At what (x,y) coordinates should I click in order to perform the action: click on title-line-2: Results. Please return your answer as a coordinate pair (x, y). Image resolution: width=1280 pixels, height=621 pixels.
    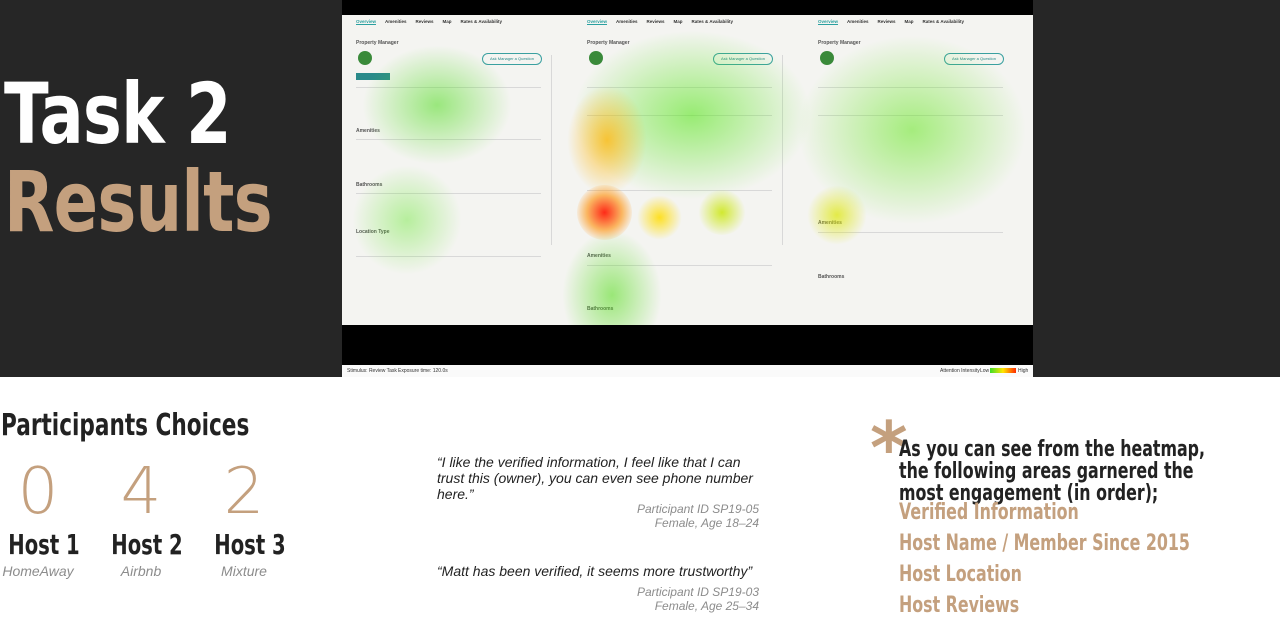
    Looking at the image, I should click on (138, 202).